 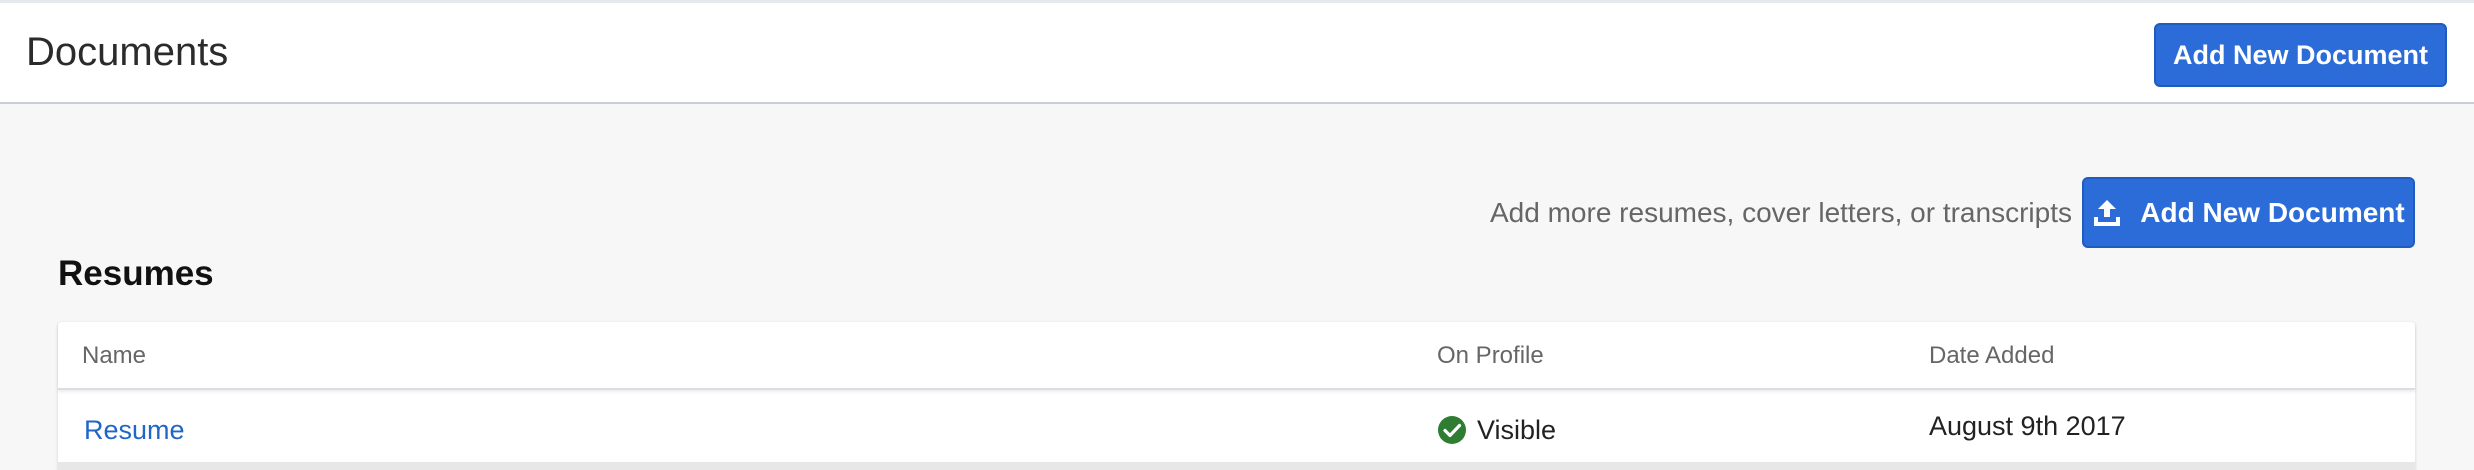 I want to click on upload-icon, so click(x=2107, y=213).